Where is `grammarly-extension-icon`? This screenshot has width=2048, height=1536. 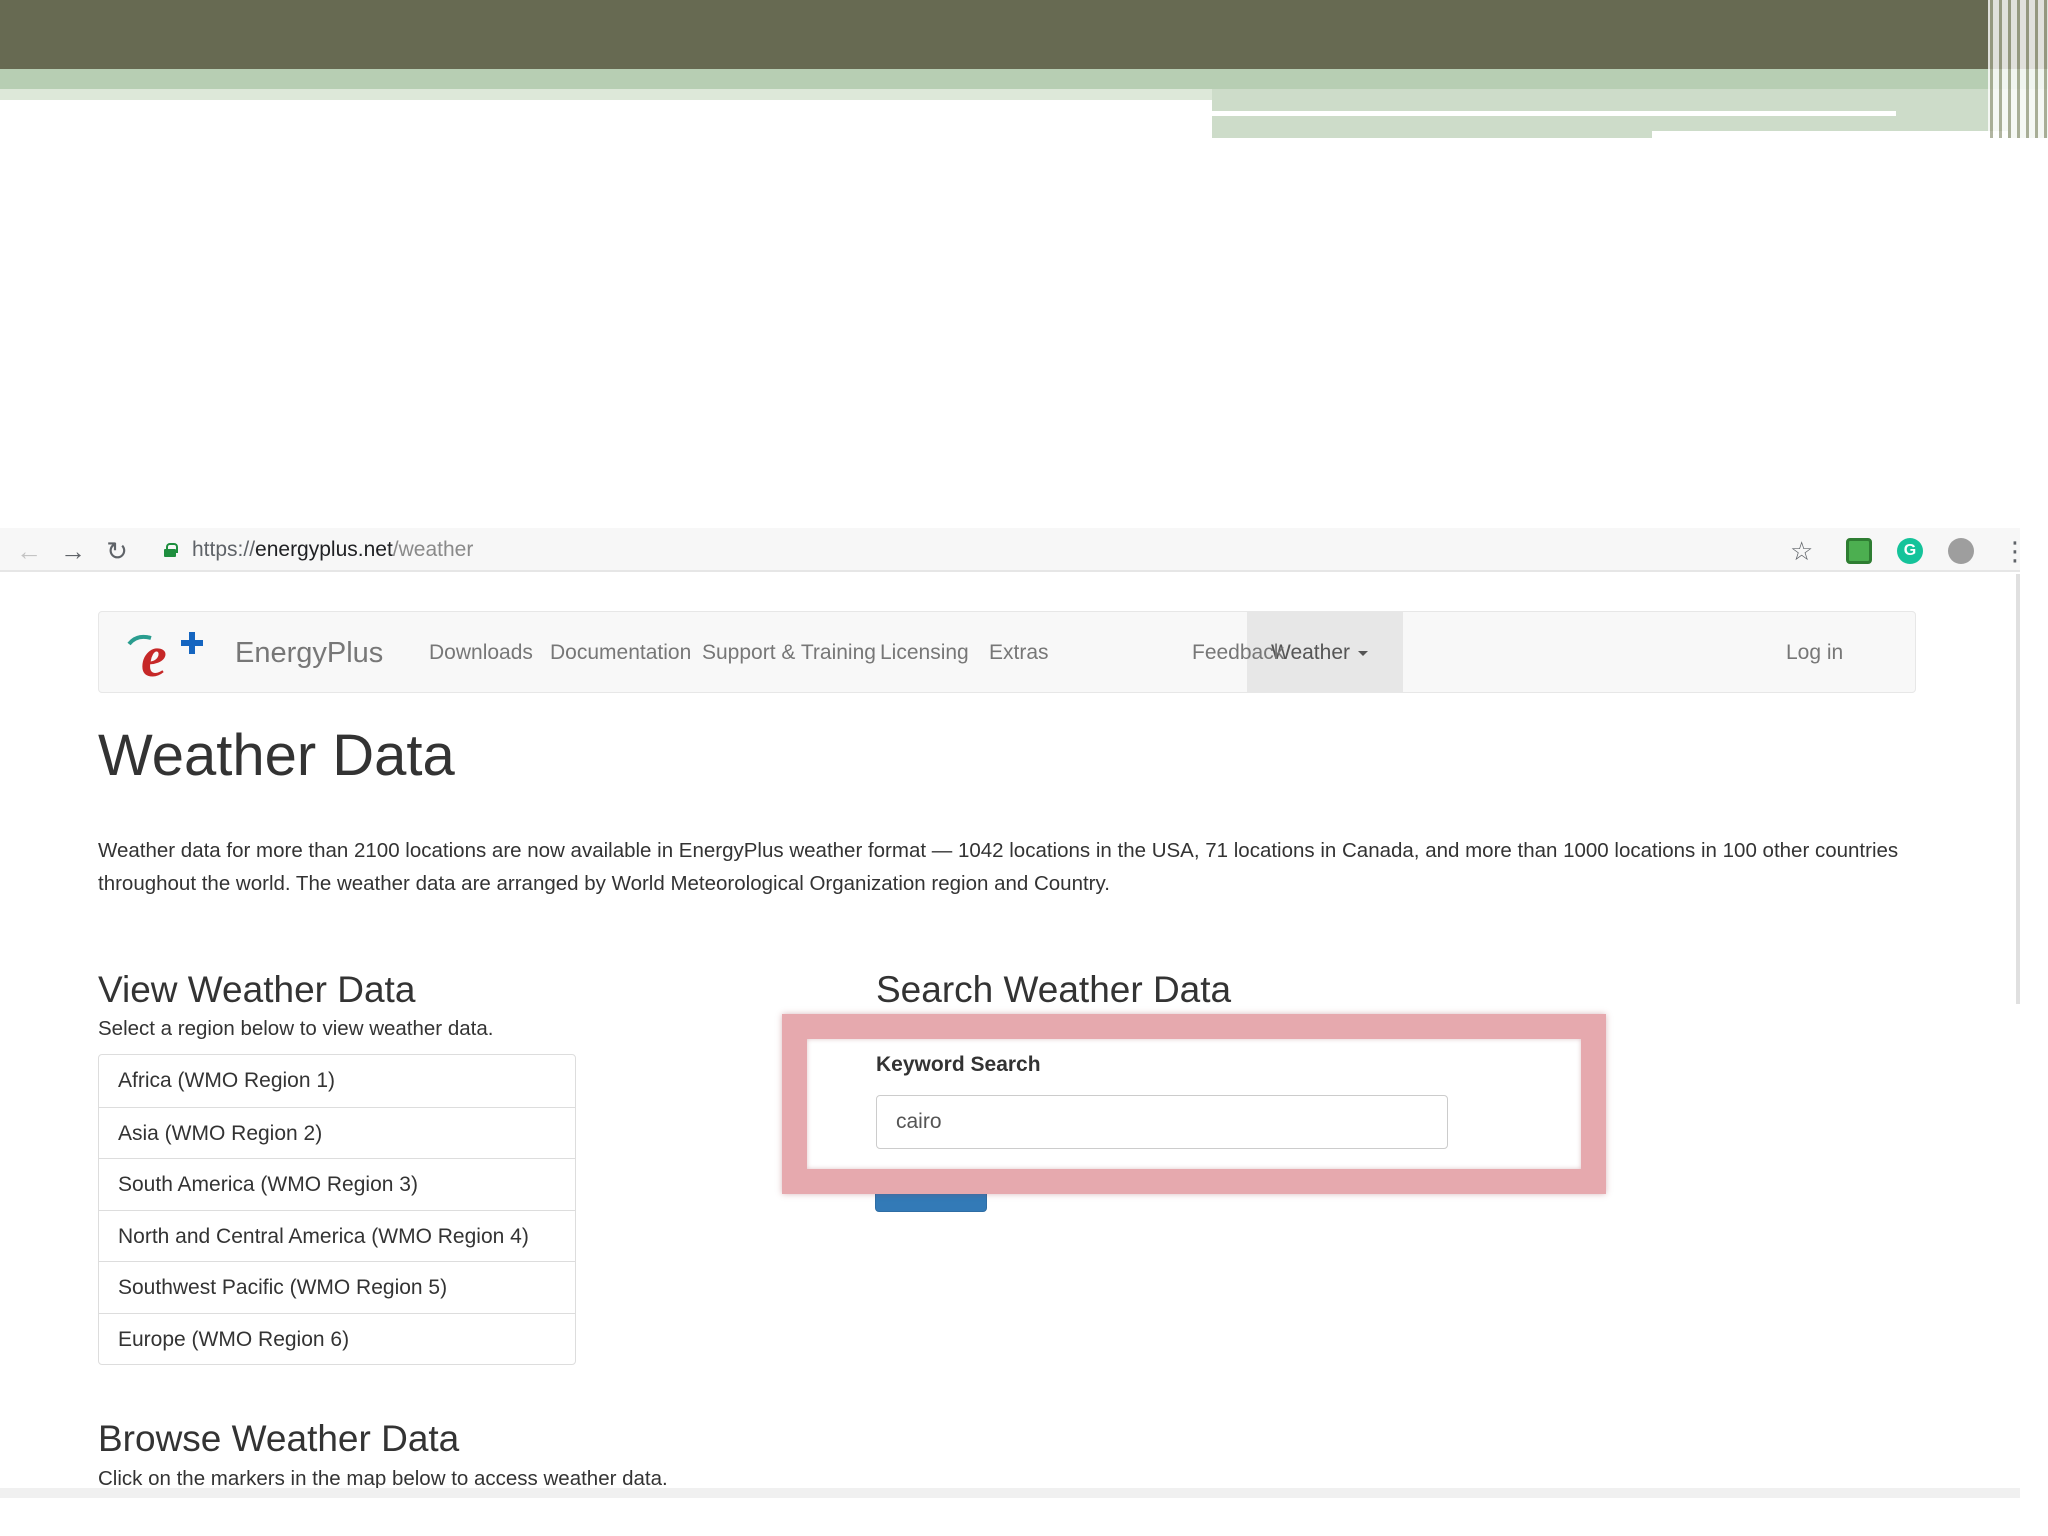 grammarly-extension-icon is located at coordinates (1910, 551).